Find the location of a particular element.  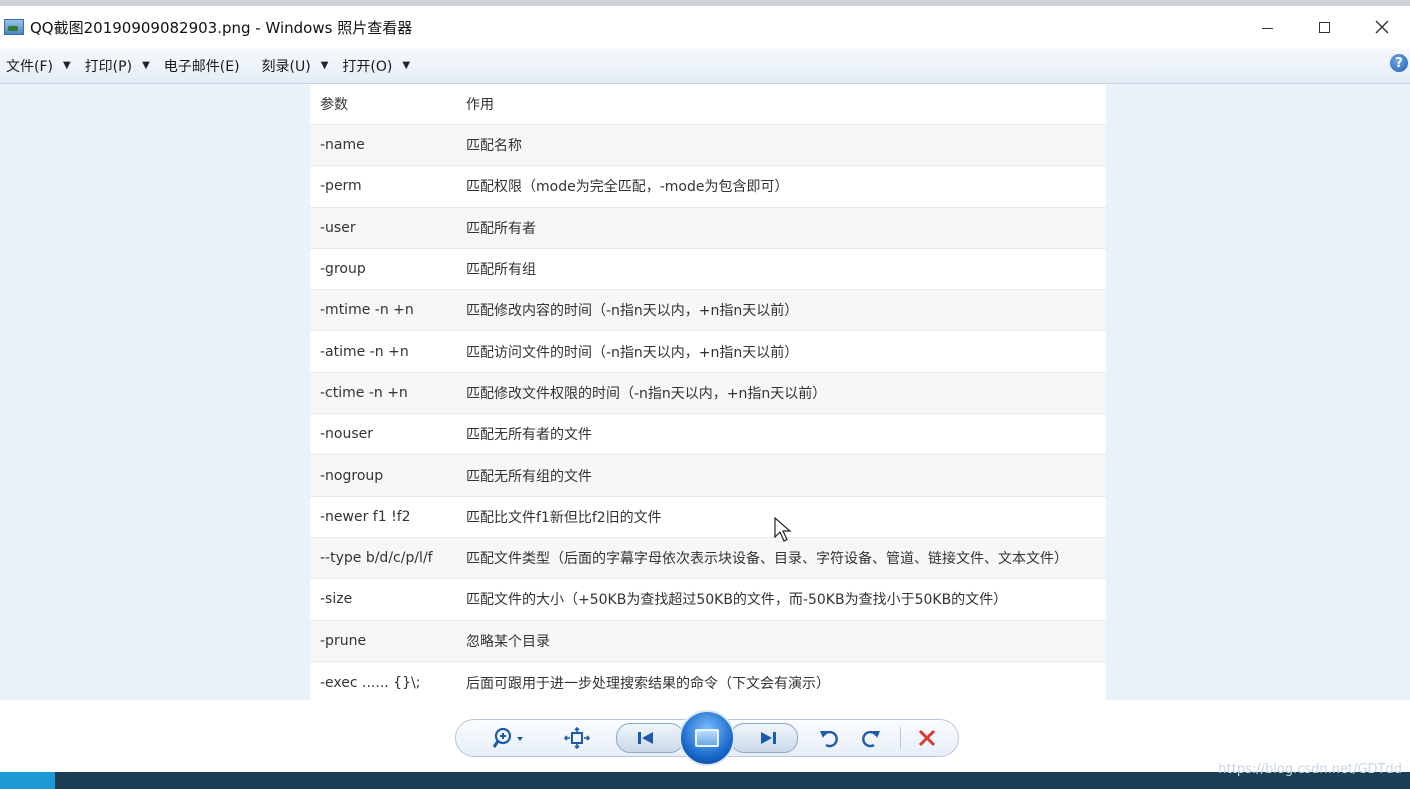

table-row: -nogroup 匹配无所有组的文件 is located at coordinates (708, 476).